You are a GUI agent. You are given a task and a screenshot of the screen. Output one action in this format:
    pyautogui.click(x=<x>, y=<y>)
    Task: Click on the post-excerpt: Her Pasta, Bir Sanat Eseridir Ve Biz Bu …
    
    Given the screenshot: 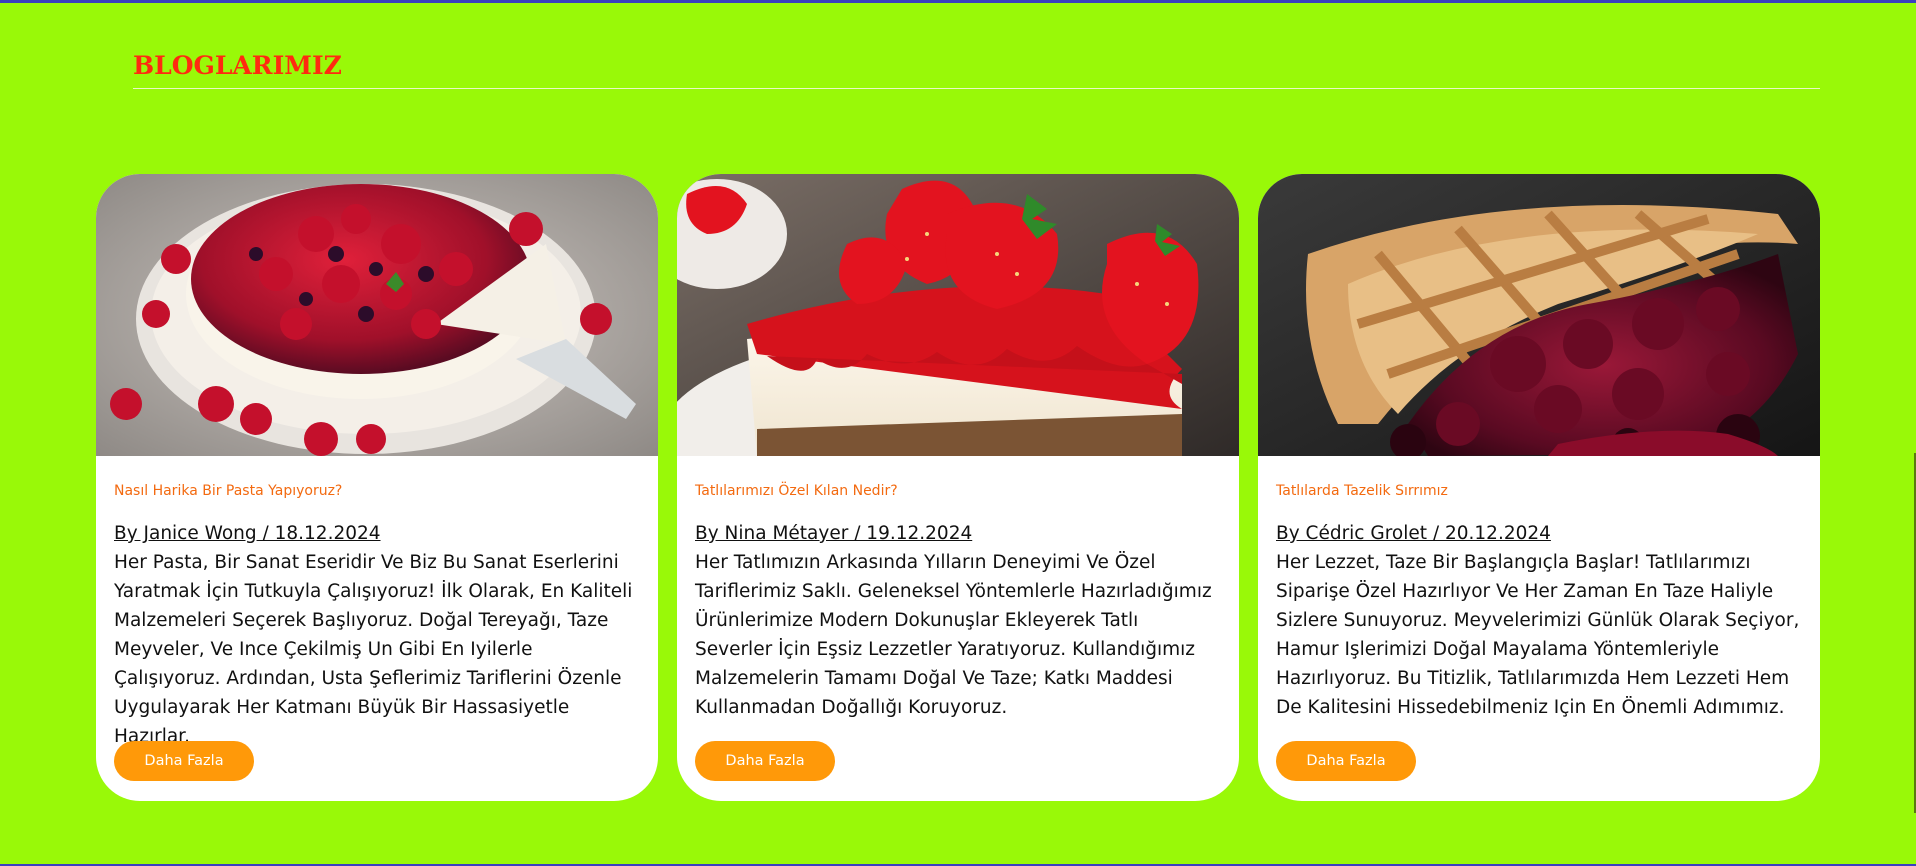 What is the action you would take?
    pyautogui.click(x=373, y=649)
    